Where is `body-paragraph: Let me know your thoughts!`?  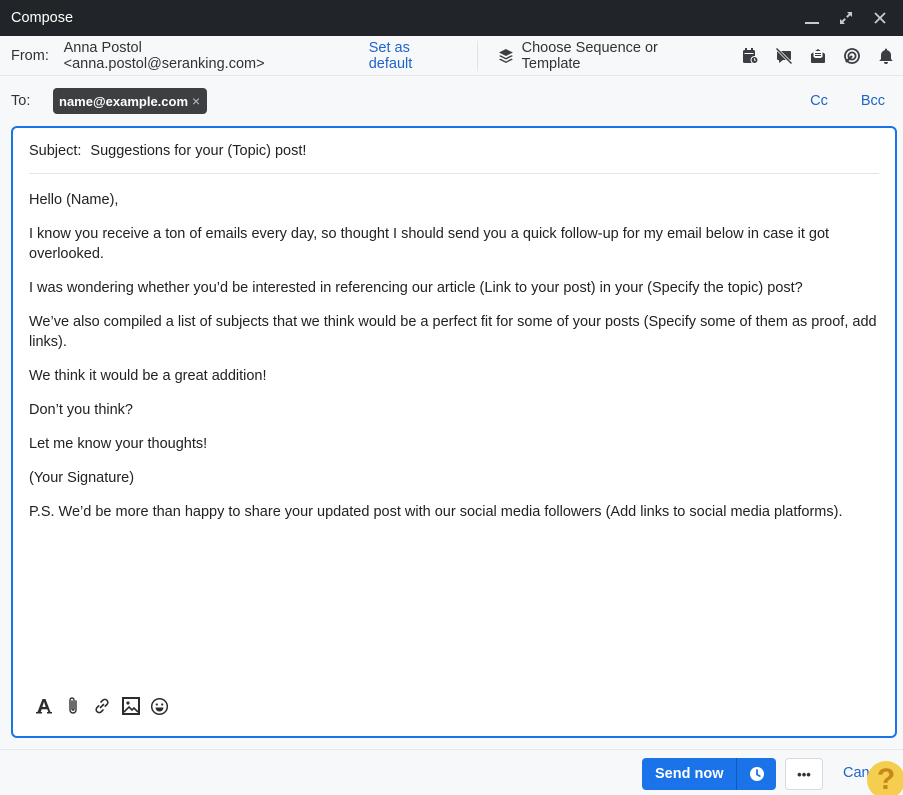
body-paragraph: Let me know your thoughts! is located at coordinates (118, 444).